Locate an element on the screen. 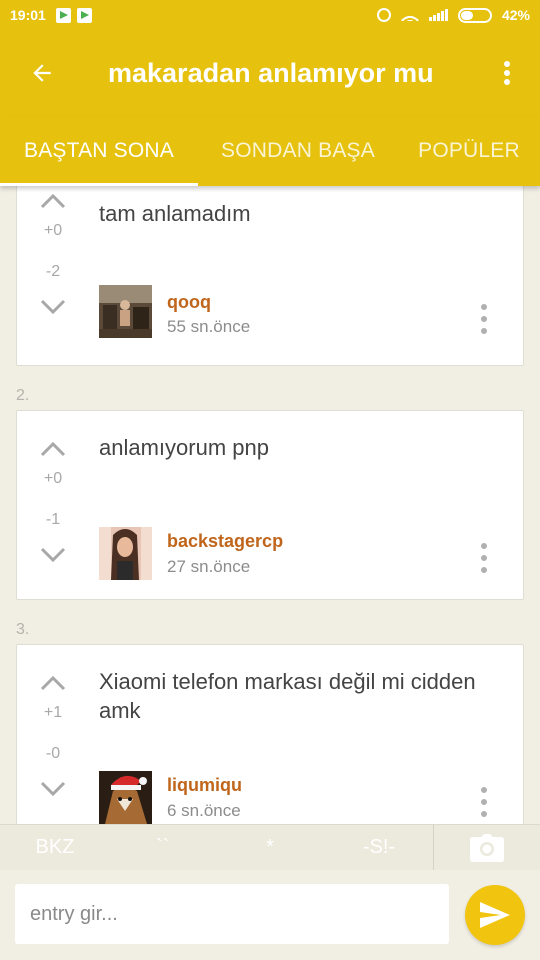 The image size is (540, 960). camera-button is located at coordinates (486, 847).